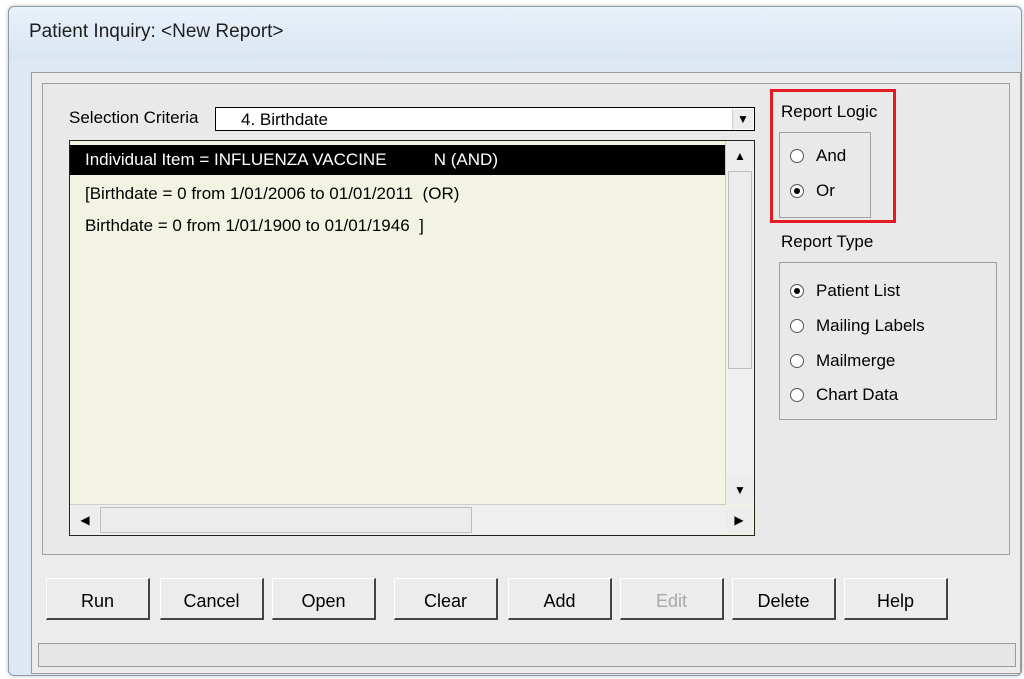 This screenshot has width=1024, height=679. What do you see at coordinates (739, 520) in the screenshot?
I see `scroll-right-icon: ▶` at bounding box center [739, 520].